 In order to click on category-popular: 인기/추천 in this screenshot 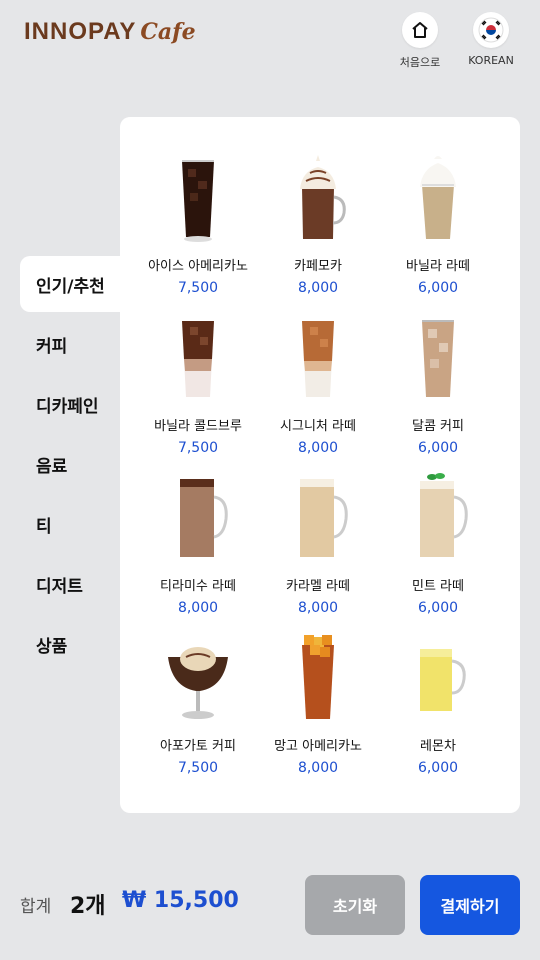, I will do `click(70, 284)`.